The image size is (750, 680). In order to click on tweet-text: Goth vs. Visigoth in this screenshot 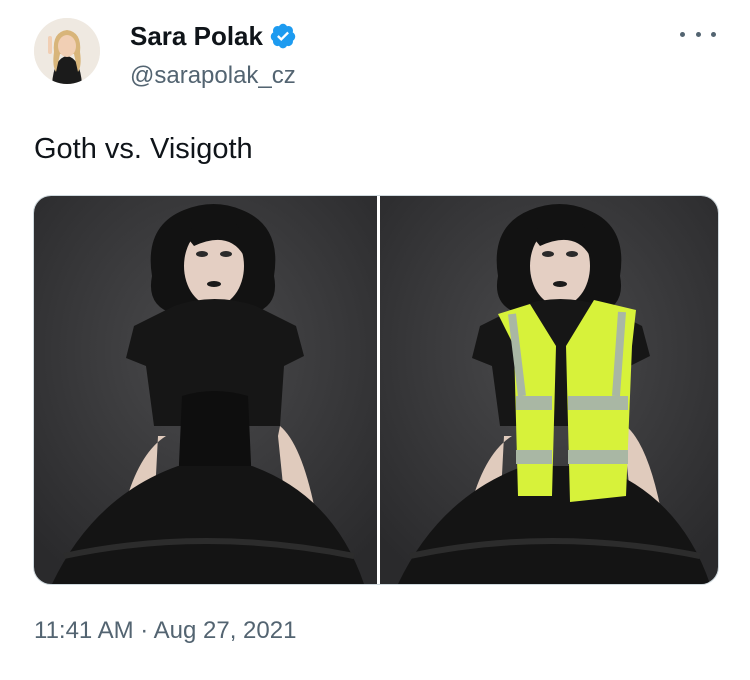, I will do `click(143, 149)`.